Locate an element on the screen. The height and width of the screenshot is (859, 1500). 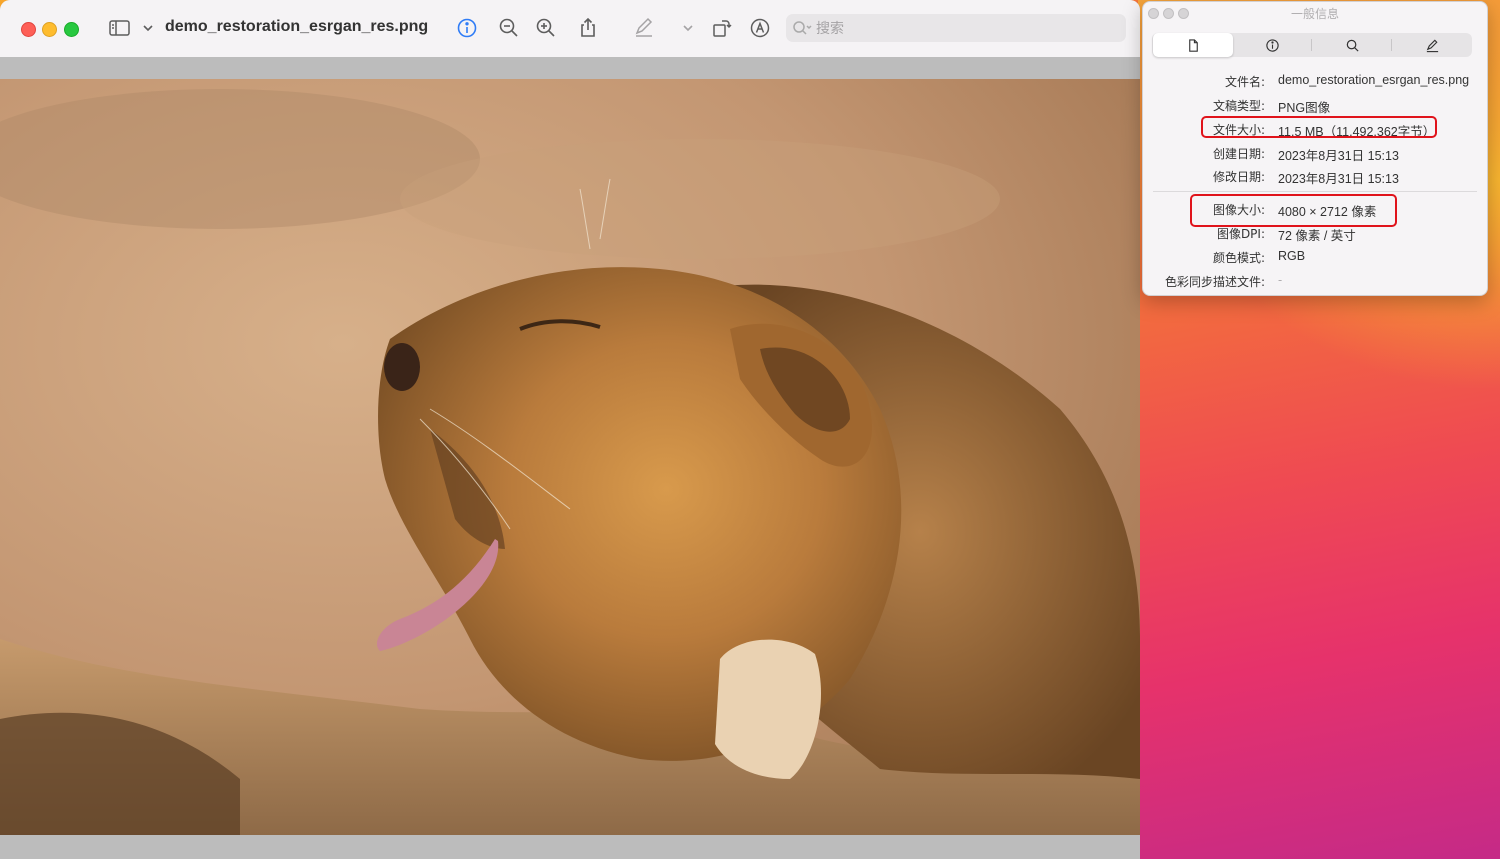
zoom-in-icon is located at coordinates (546, 28).